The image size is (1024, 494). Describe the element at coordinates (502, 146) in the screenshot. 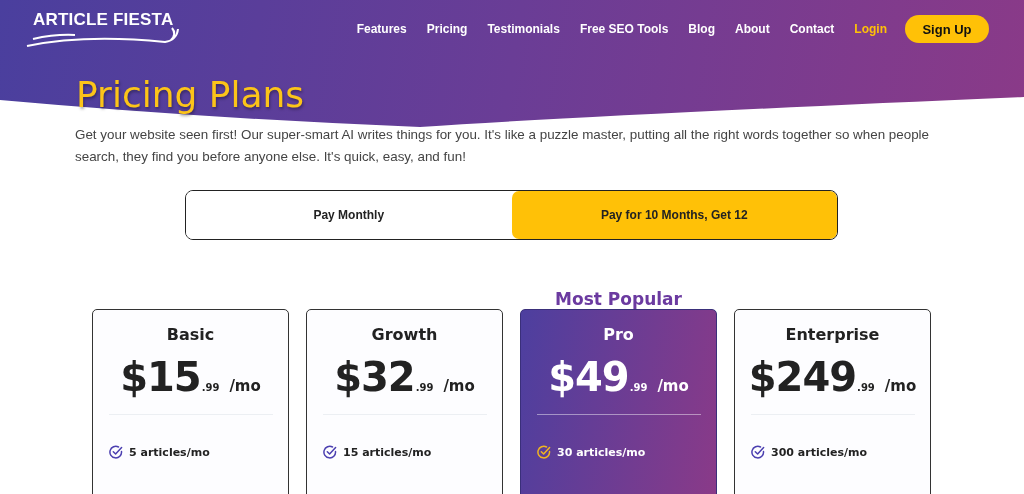

I see `intro-paragraph: Get your website seen first! Our super-smart AI writes things for you. It's like a puzzle master, putting all the right words together so when people search, they find you before anyone else. It's quick, easy, and fun!` at that location.